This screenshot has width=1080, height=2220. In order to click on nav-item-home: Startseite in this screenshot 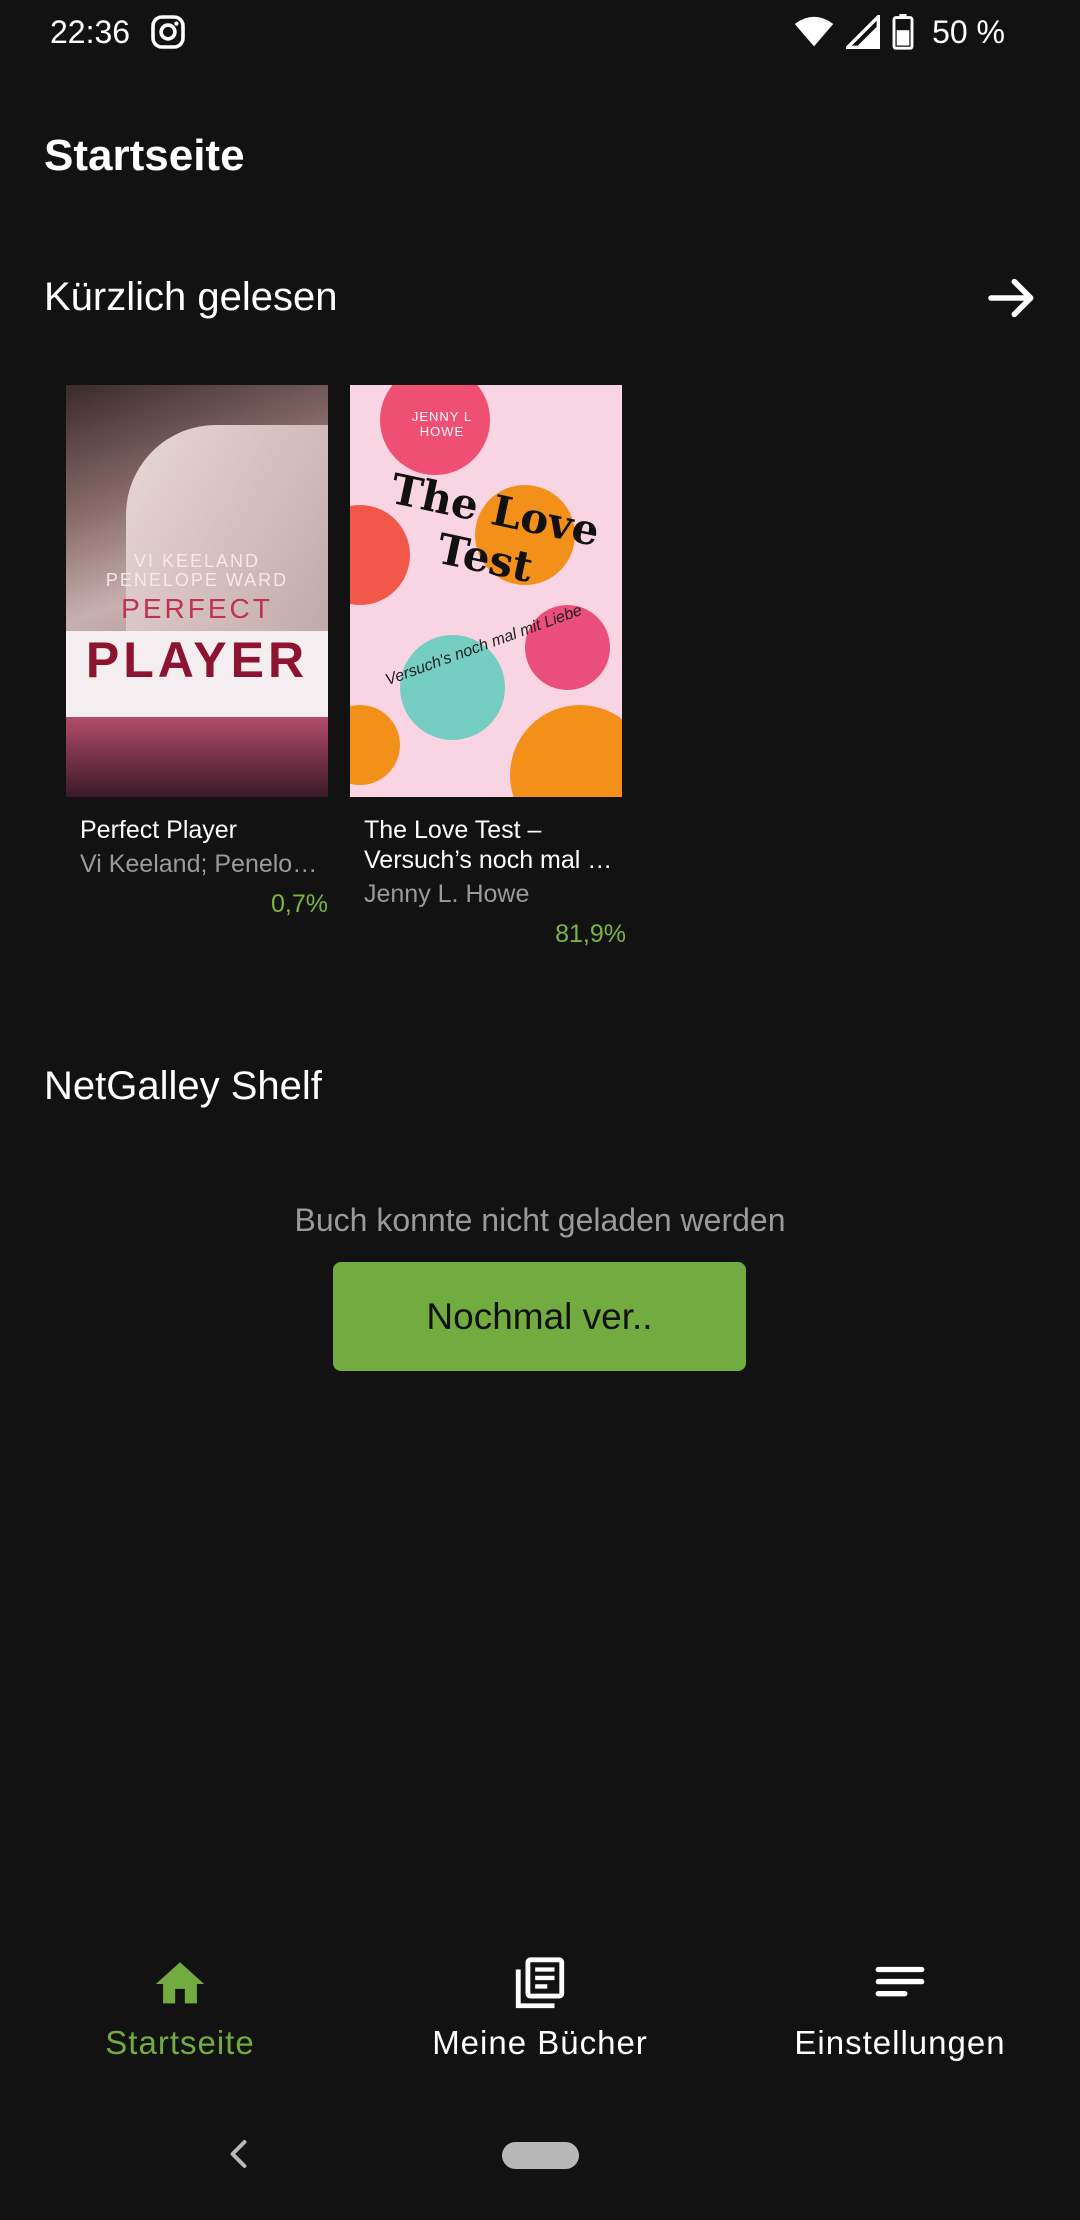, I will do `click(180, 2010)`.